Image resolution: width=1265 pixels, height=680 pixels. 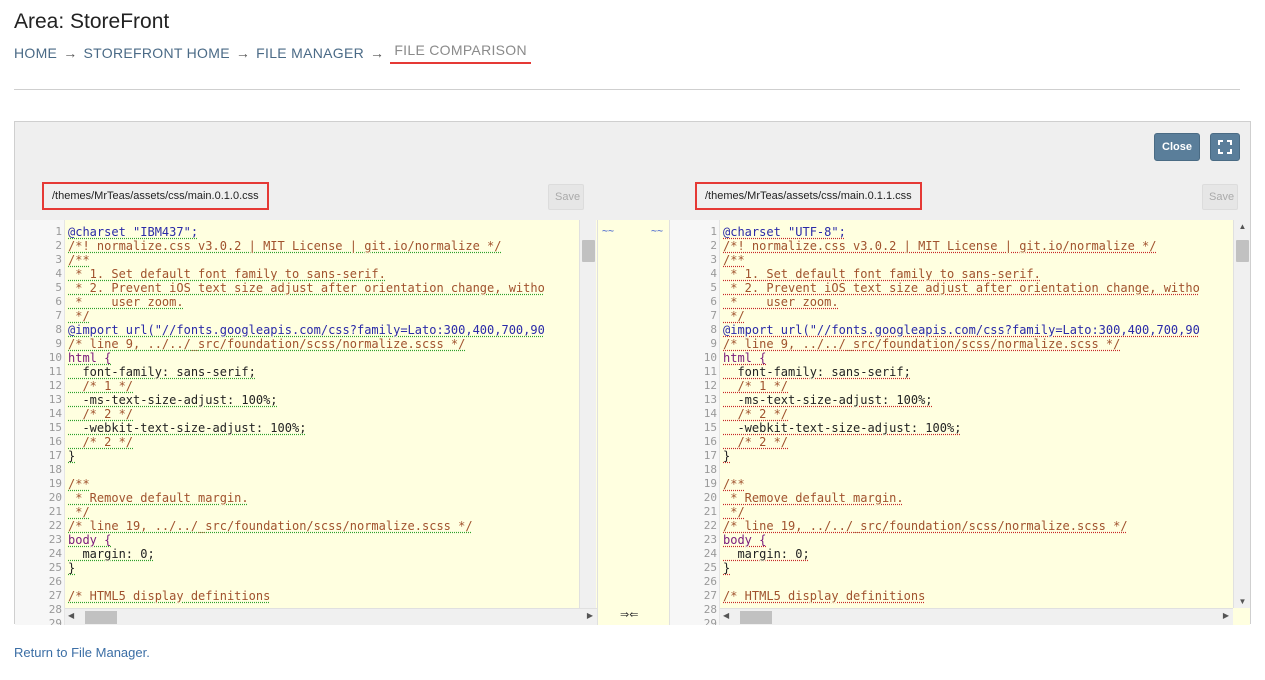 What do you see at coordinates (1177, 147) in the screenshot?
I see `close-button: Close` at bounding box center [1177, 147].